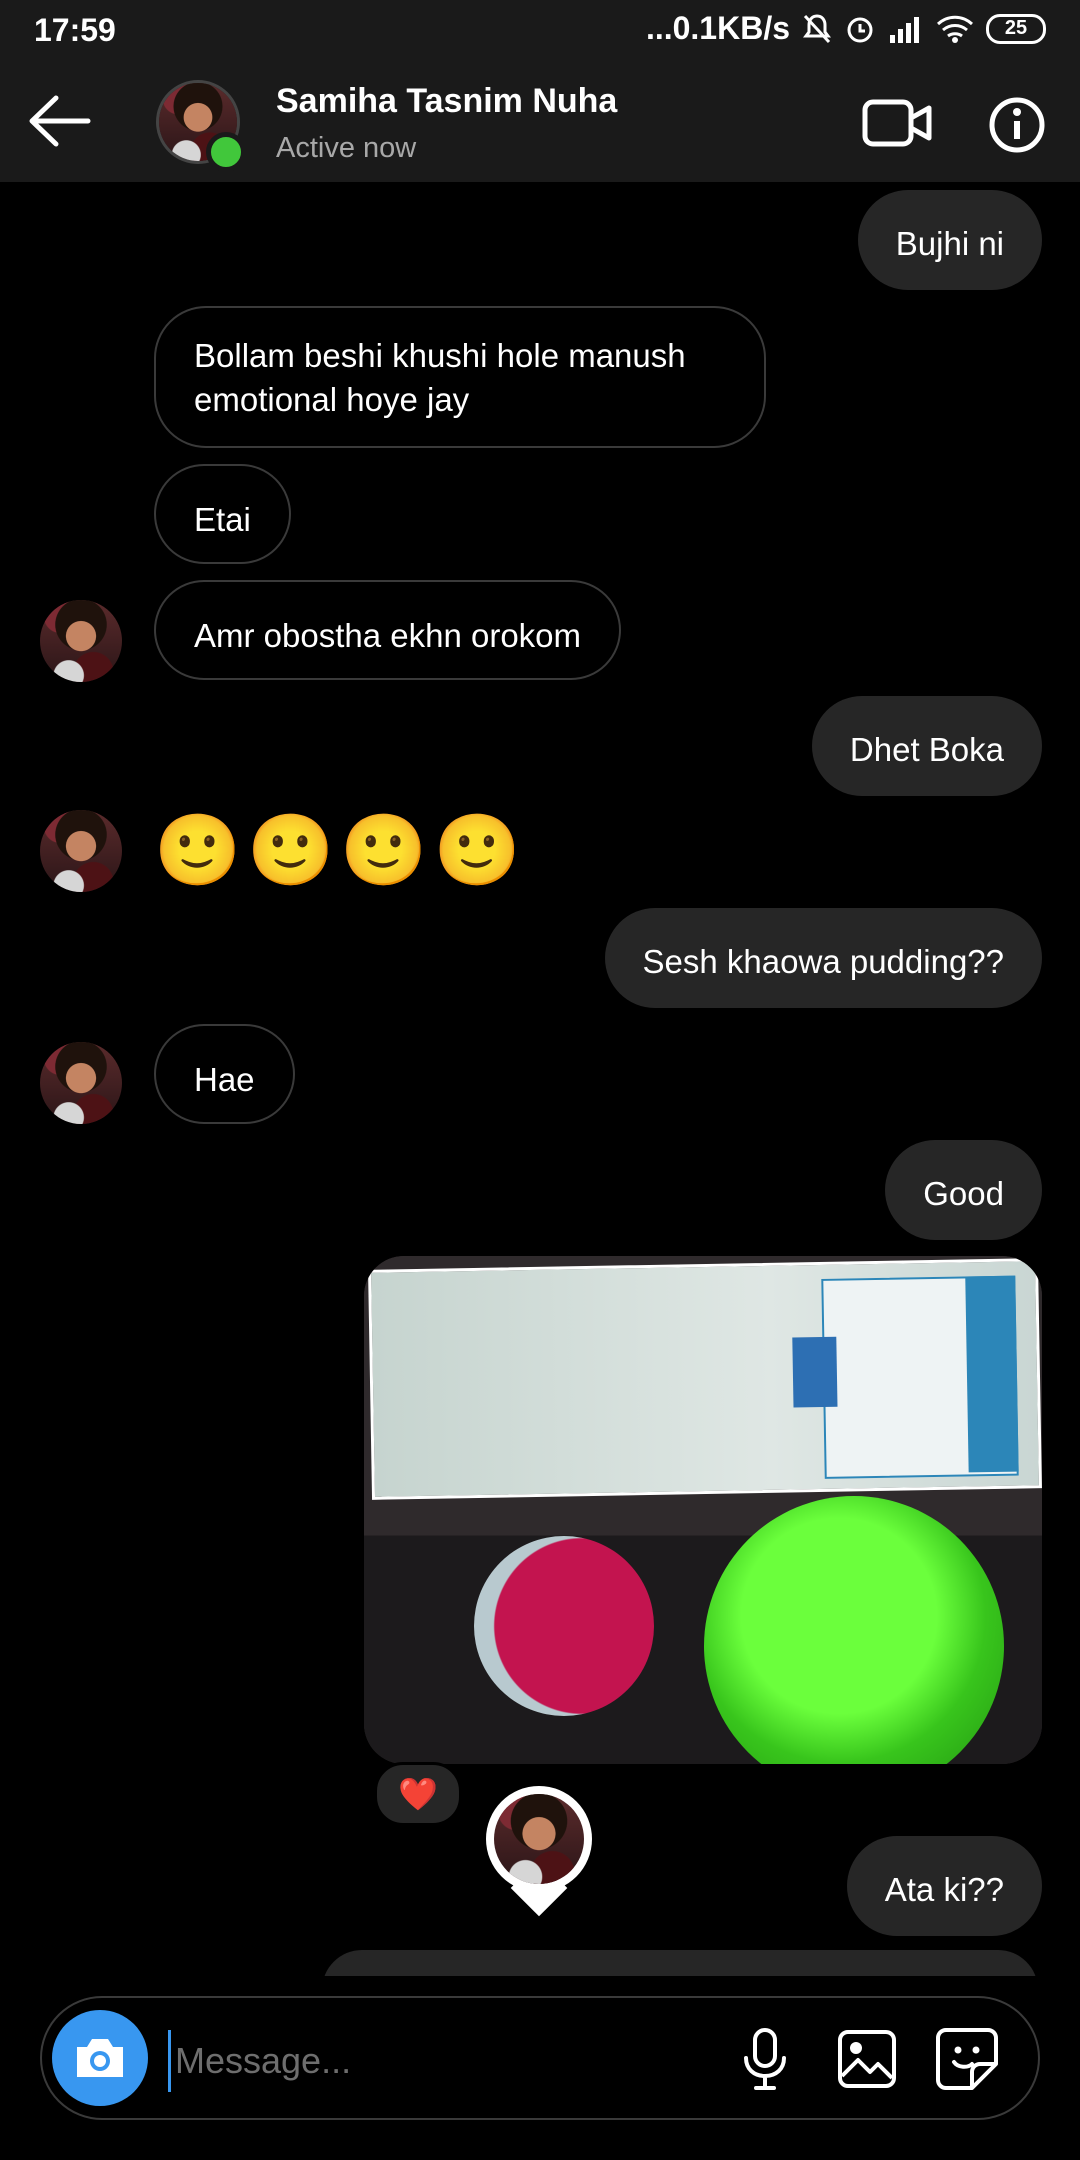 The height and width of the screenshot is (2160, 1080). I want to click on message-sent: Dhet Boka, so click(926, 746).